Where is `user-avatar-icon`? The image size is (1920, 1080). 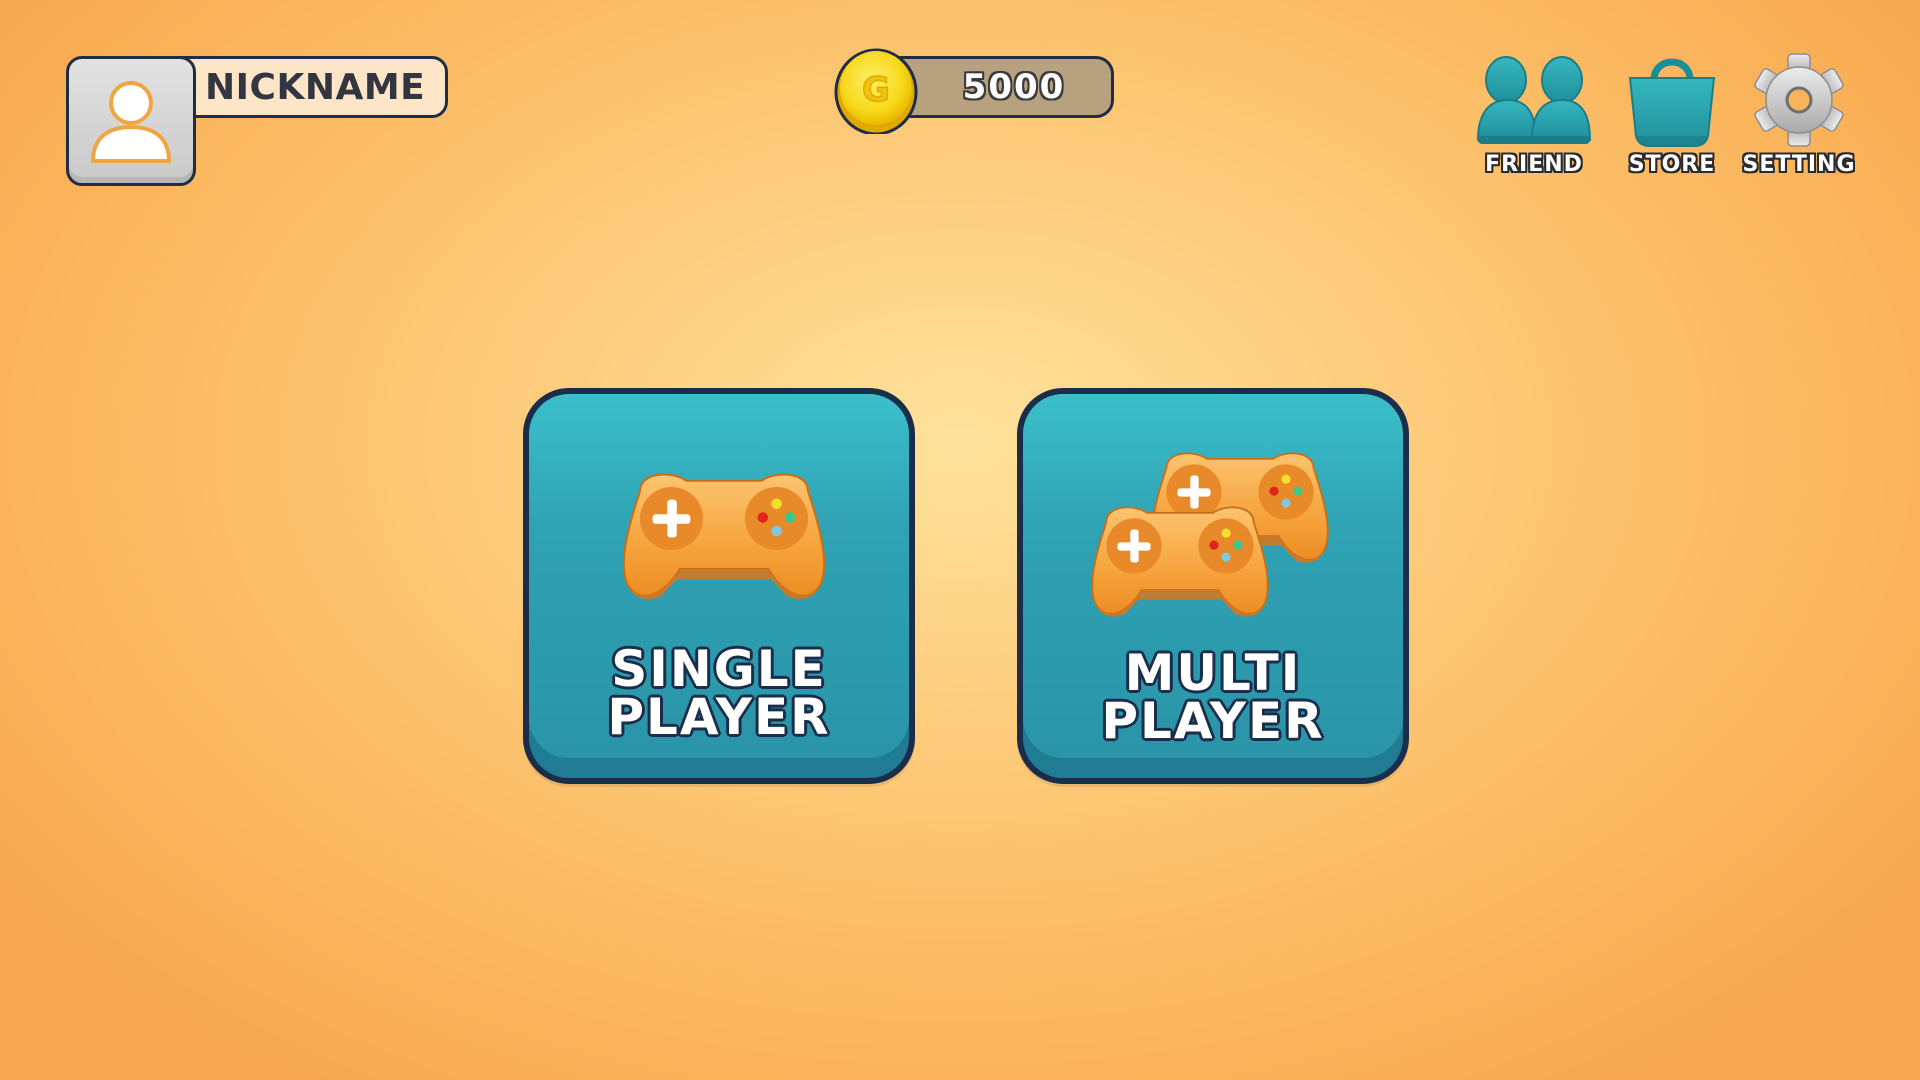 user-avatar-icon is located at coordinates (131, 121).